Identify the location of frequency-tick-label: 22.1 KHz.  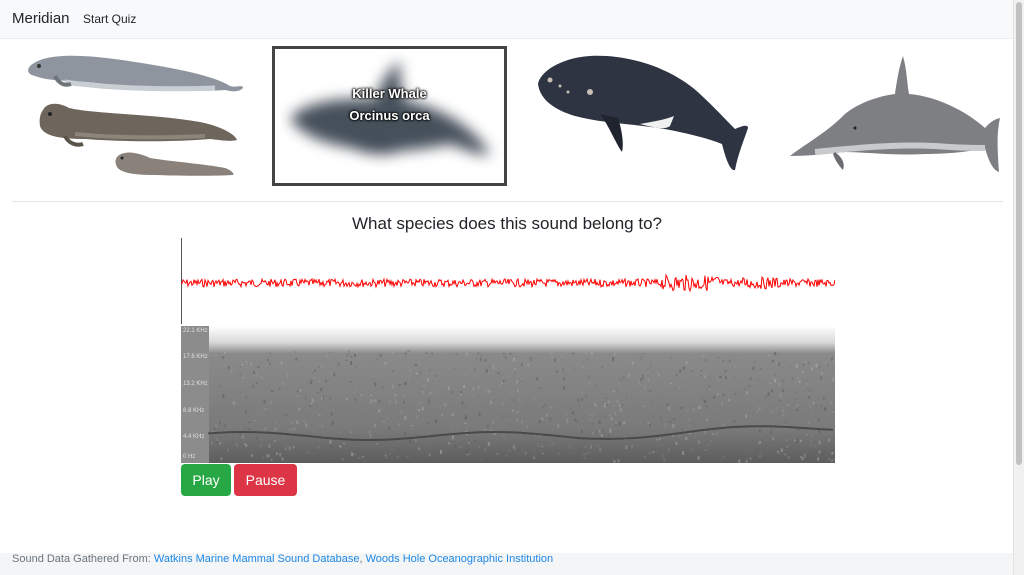
(195, 331).